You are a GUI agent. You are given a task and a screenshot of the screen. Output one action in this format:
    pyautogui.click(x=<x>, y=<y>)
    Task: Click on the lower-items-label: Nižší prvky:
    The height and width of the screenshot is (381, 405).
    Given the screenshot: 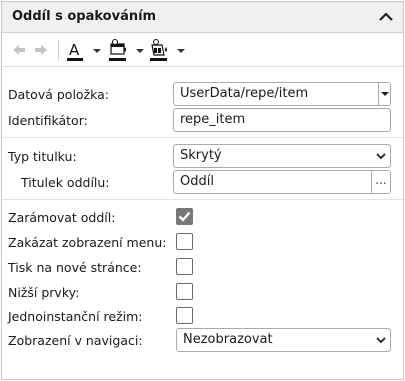 What is the action you would take?
    pyautogui.click(x=44, y=292)
    